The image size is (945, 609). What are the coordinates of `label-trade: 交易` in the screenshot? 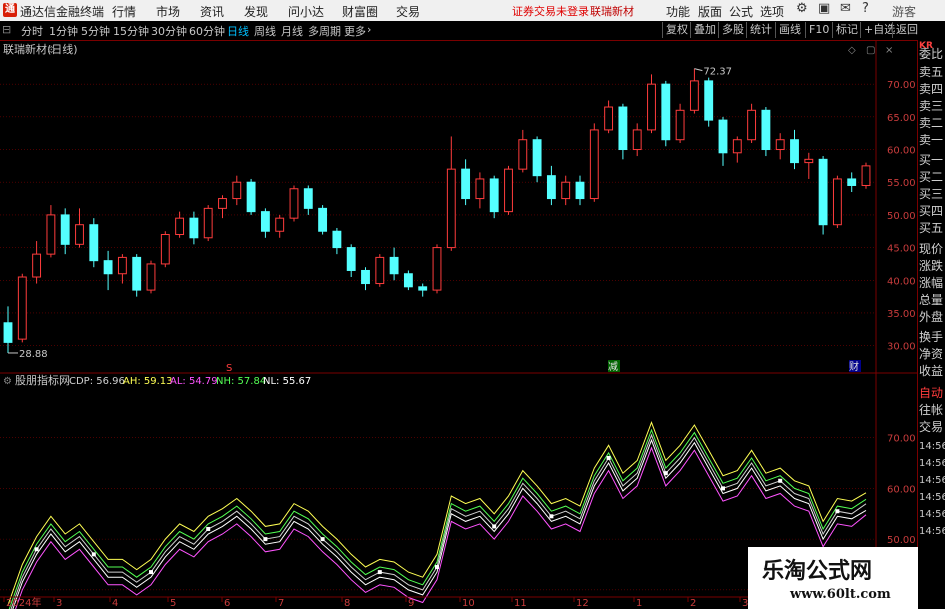 It's located at (932, 427).